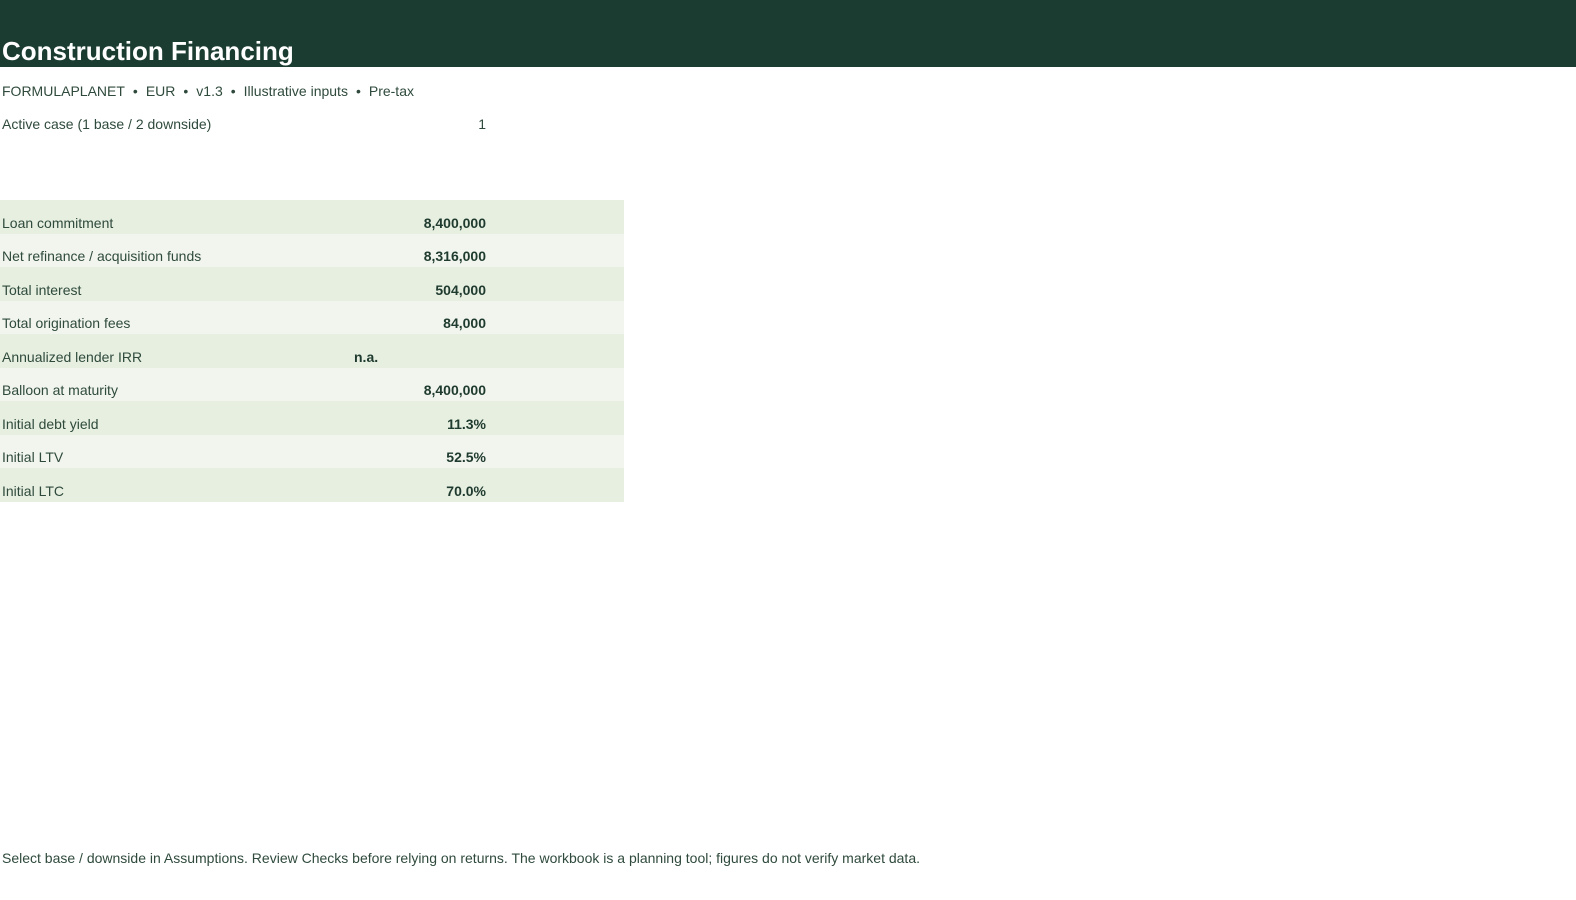  I want to click on metric-label: Initial LTV, so click(33, 457).